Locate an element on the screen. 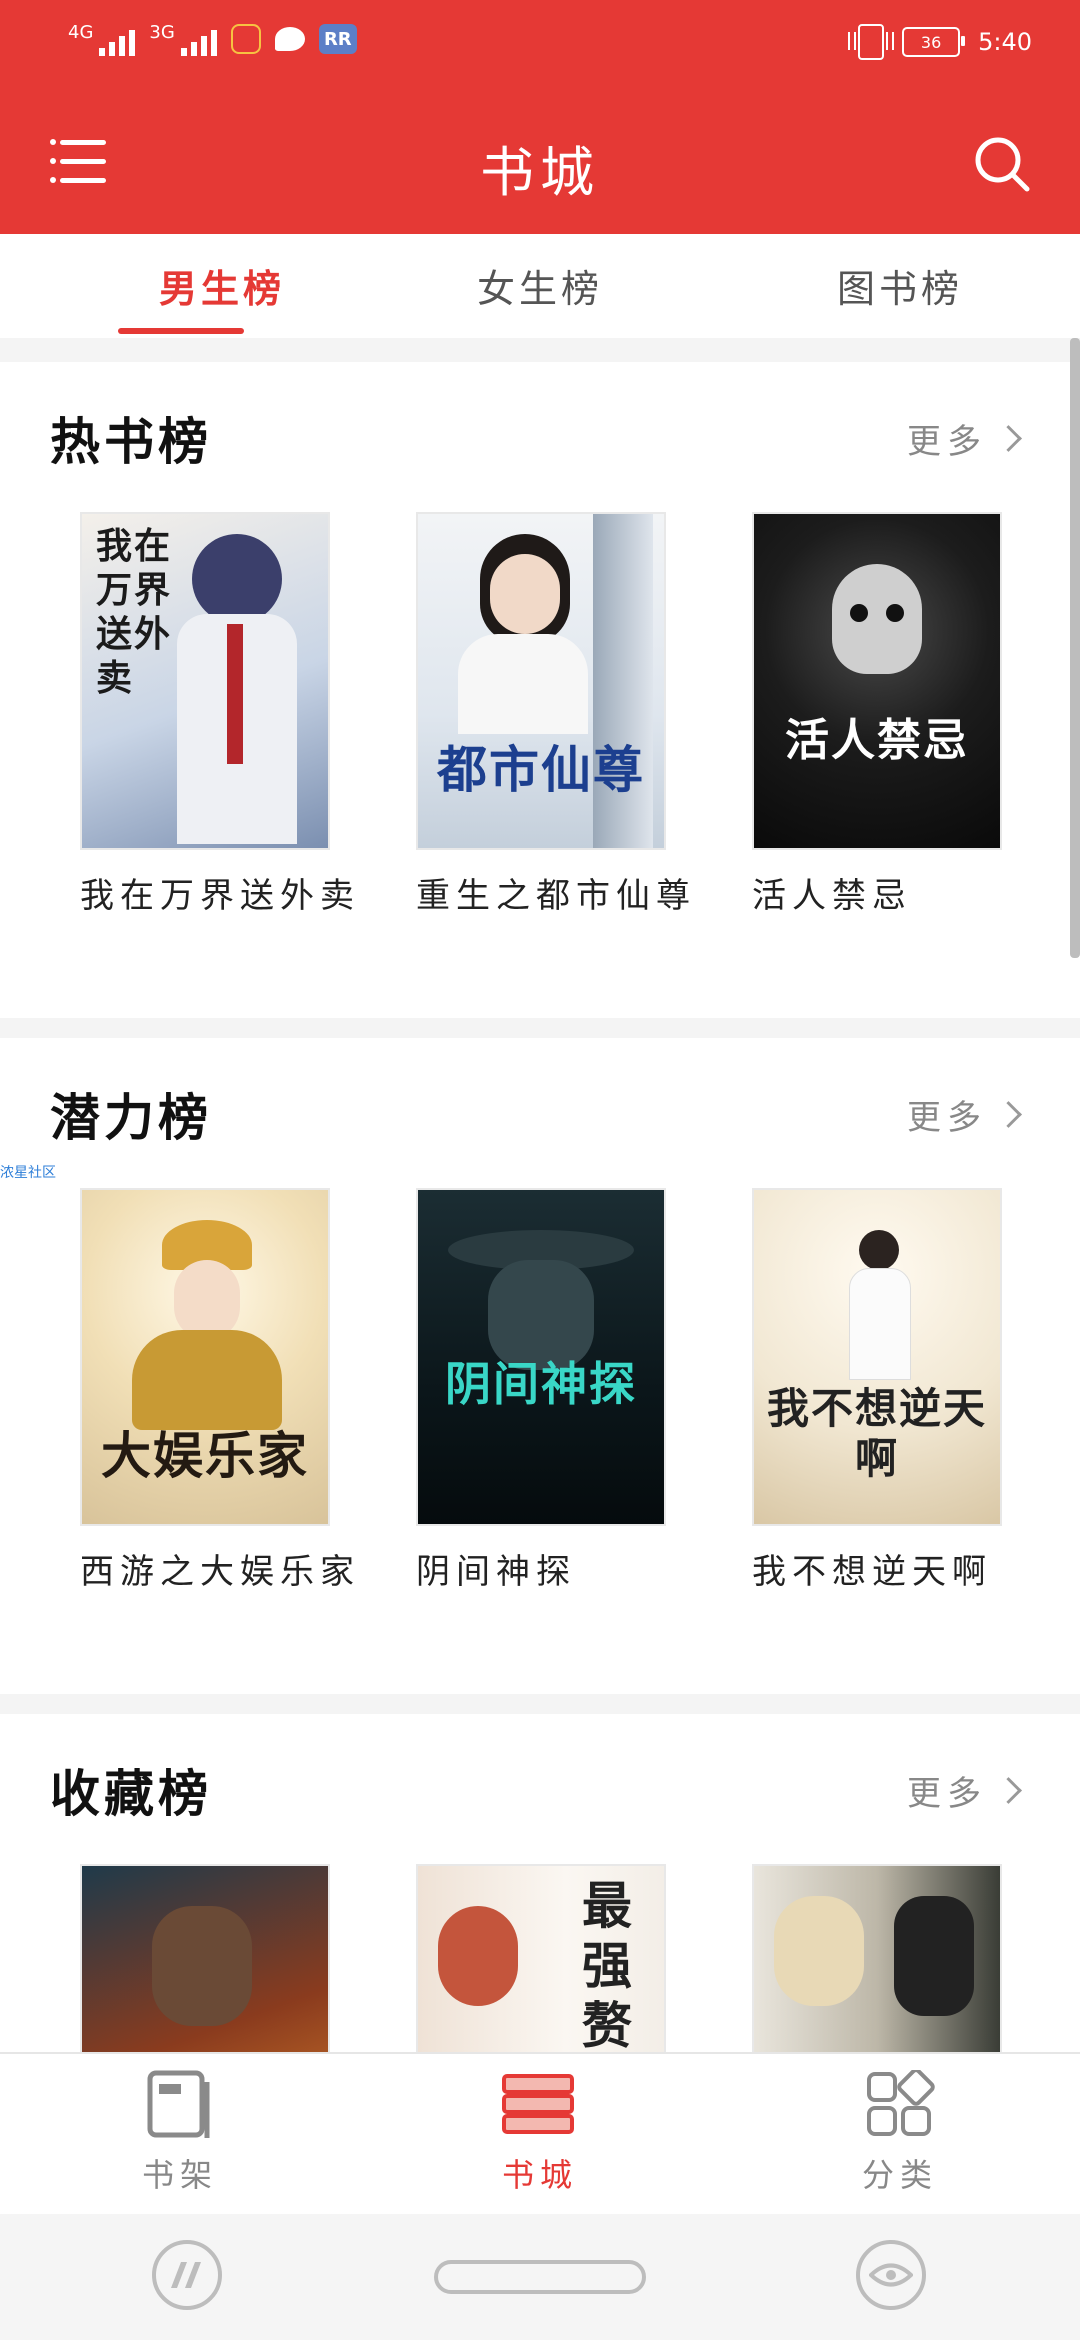 The width and height of the screenshot is (1080, 2340). book-title: 重生之都市仙尊 is located at coordinates (556, 896).